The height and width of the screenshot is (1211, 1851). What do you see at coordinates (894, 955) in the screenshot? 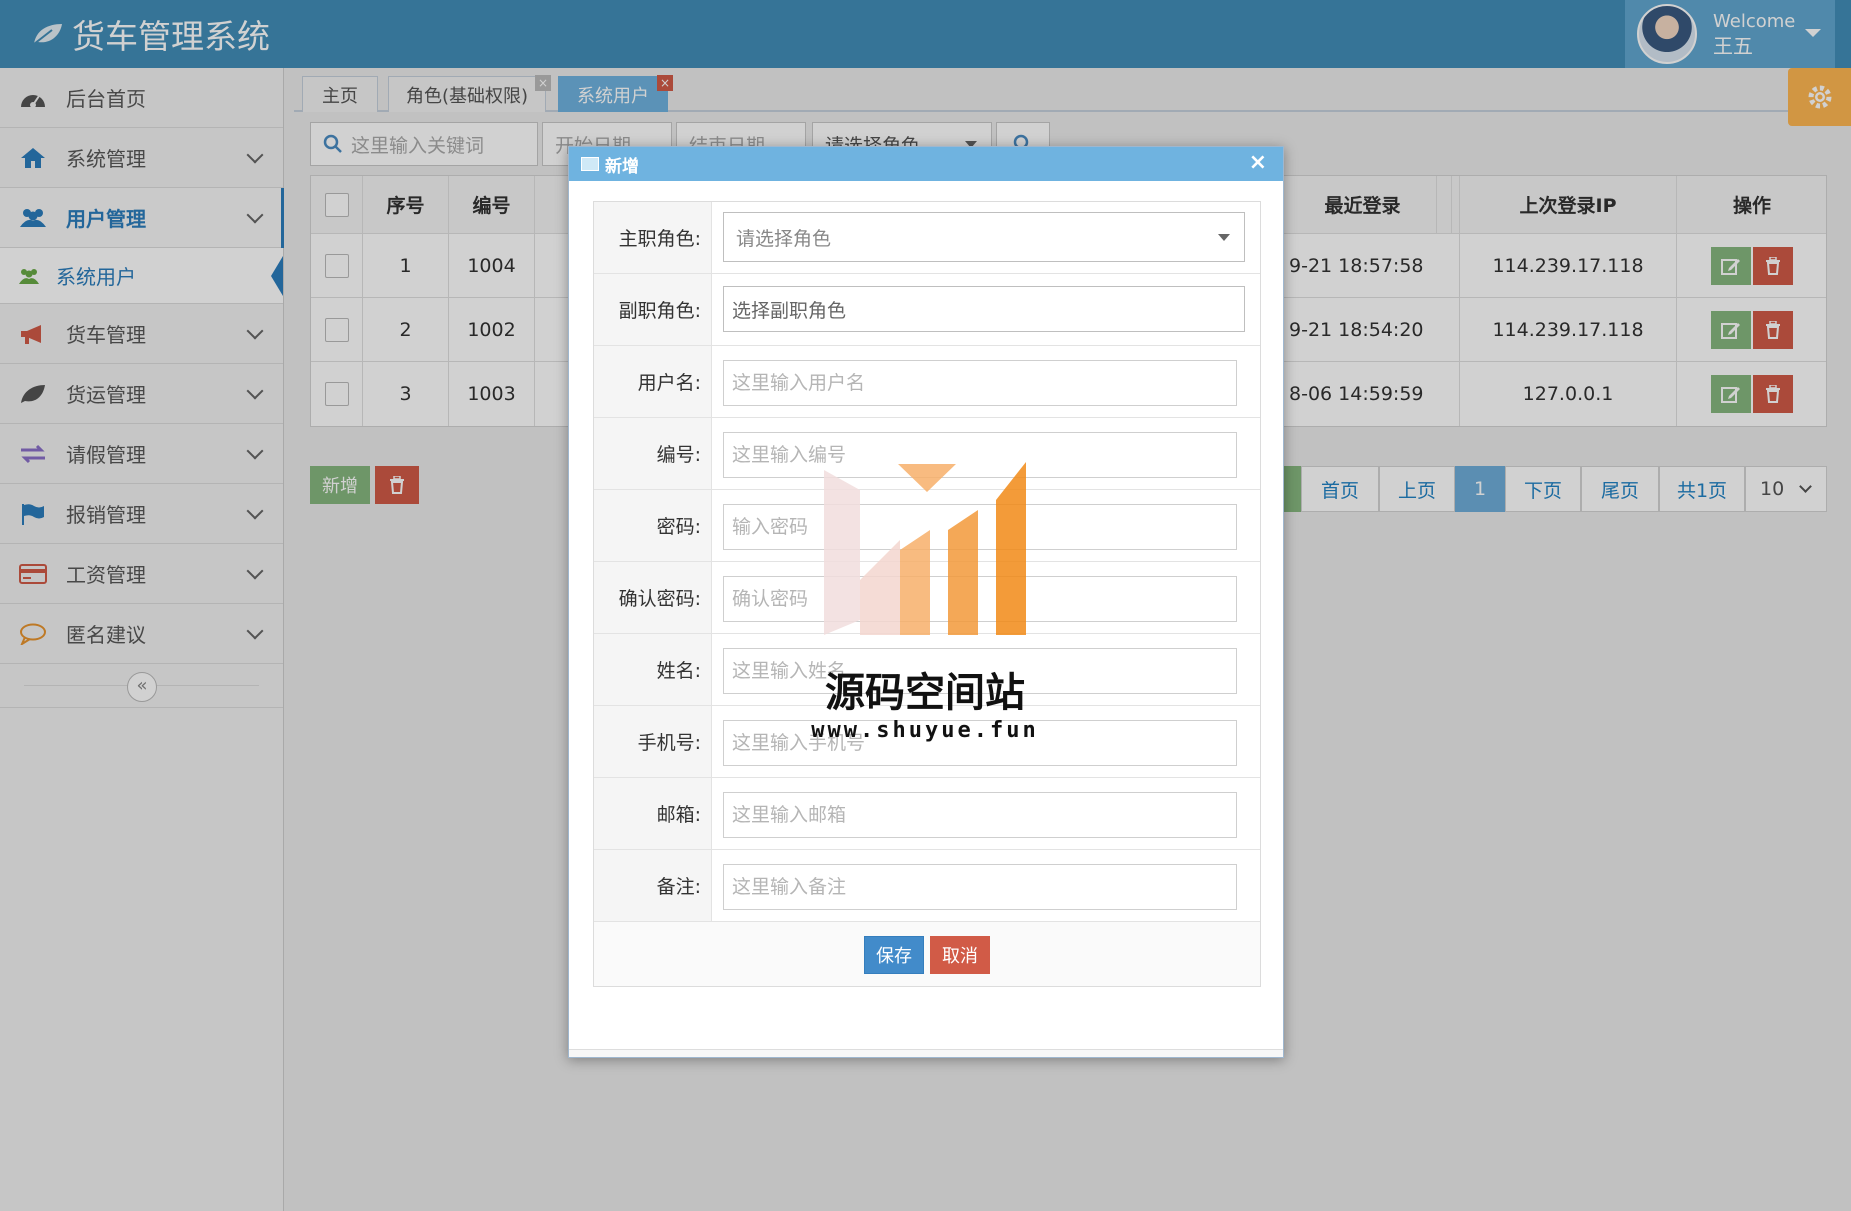
I see `save-button: 保存` at bounding box center [894, 955].